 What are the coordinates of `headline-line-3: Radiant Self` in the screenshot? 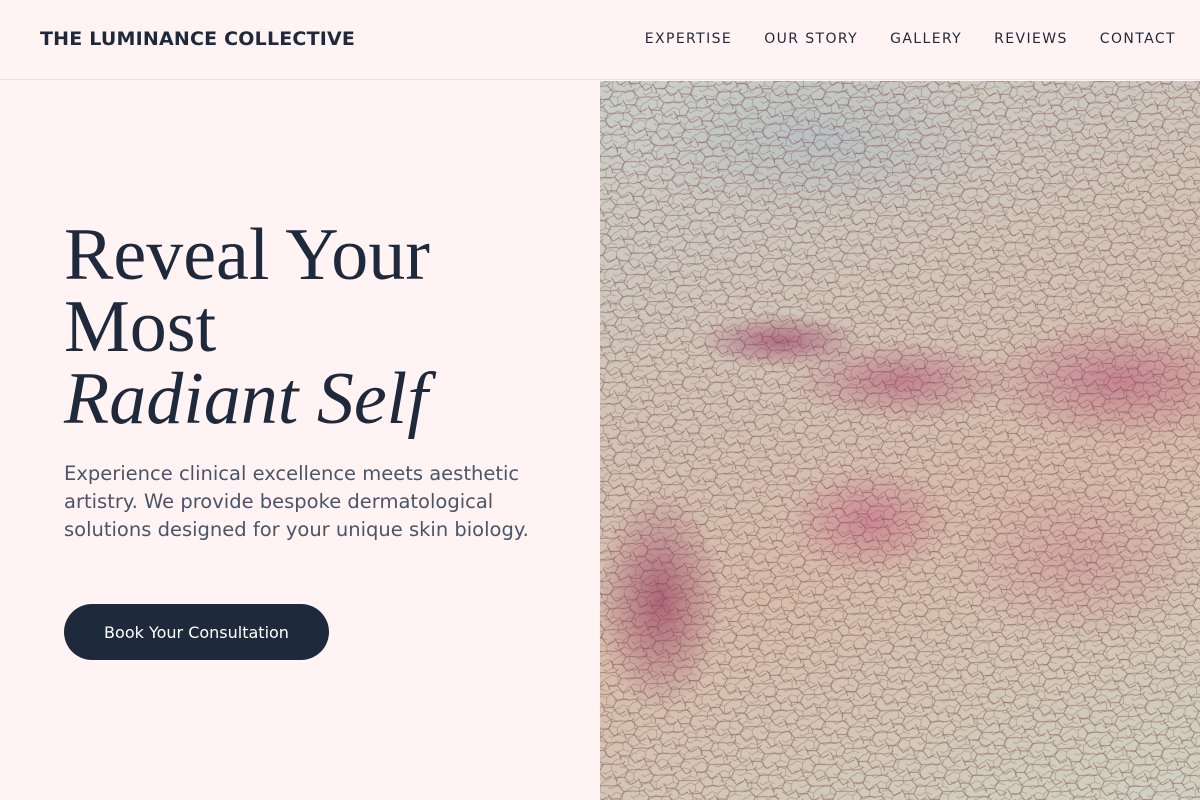 It's located at (246, 399).